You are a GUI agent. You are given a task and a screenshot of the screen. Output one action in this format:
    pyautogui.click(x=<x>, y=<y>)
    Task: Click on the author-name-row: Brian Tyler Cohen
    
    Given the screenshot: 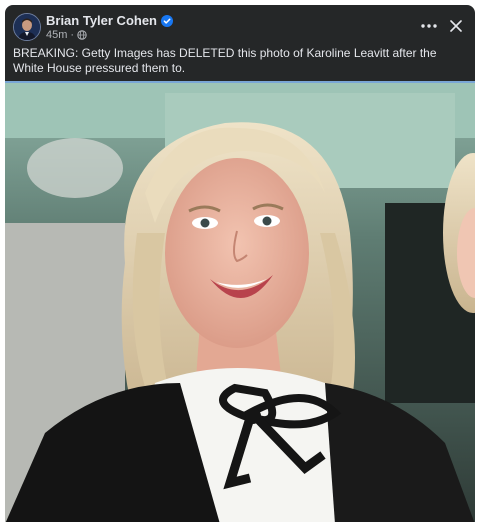 What is the action you would take?
    pyautogui.click(x=110, y=20)
    